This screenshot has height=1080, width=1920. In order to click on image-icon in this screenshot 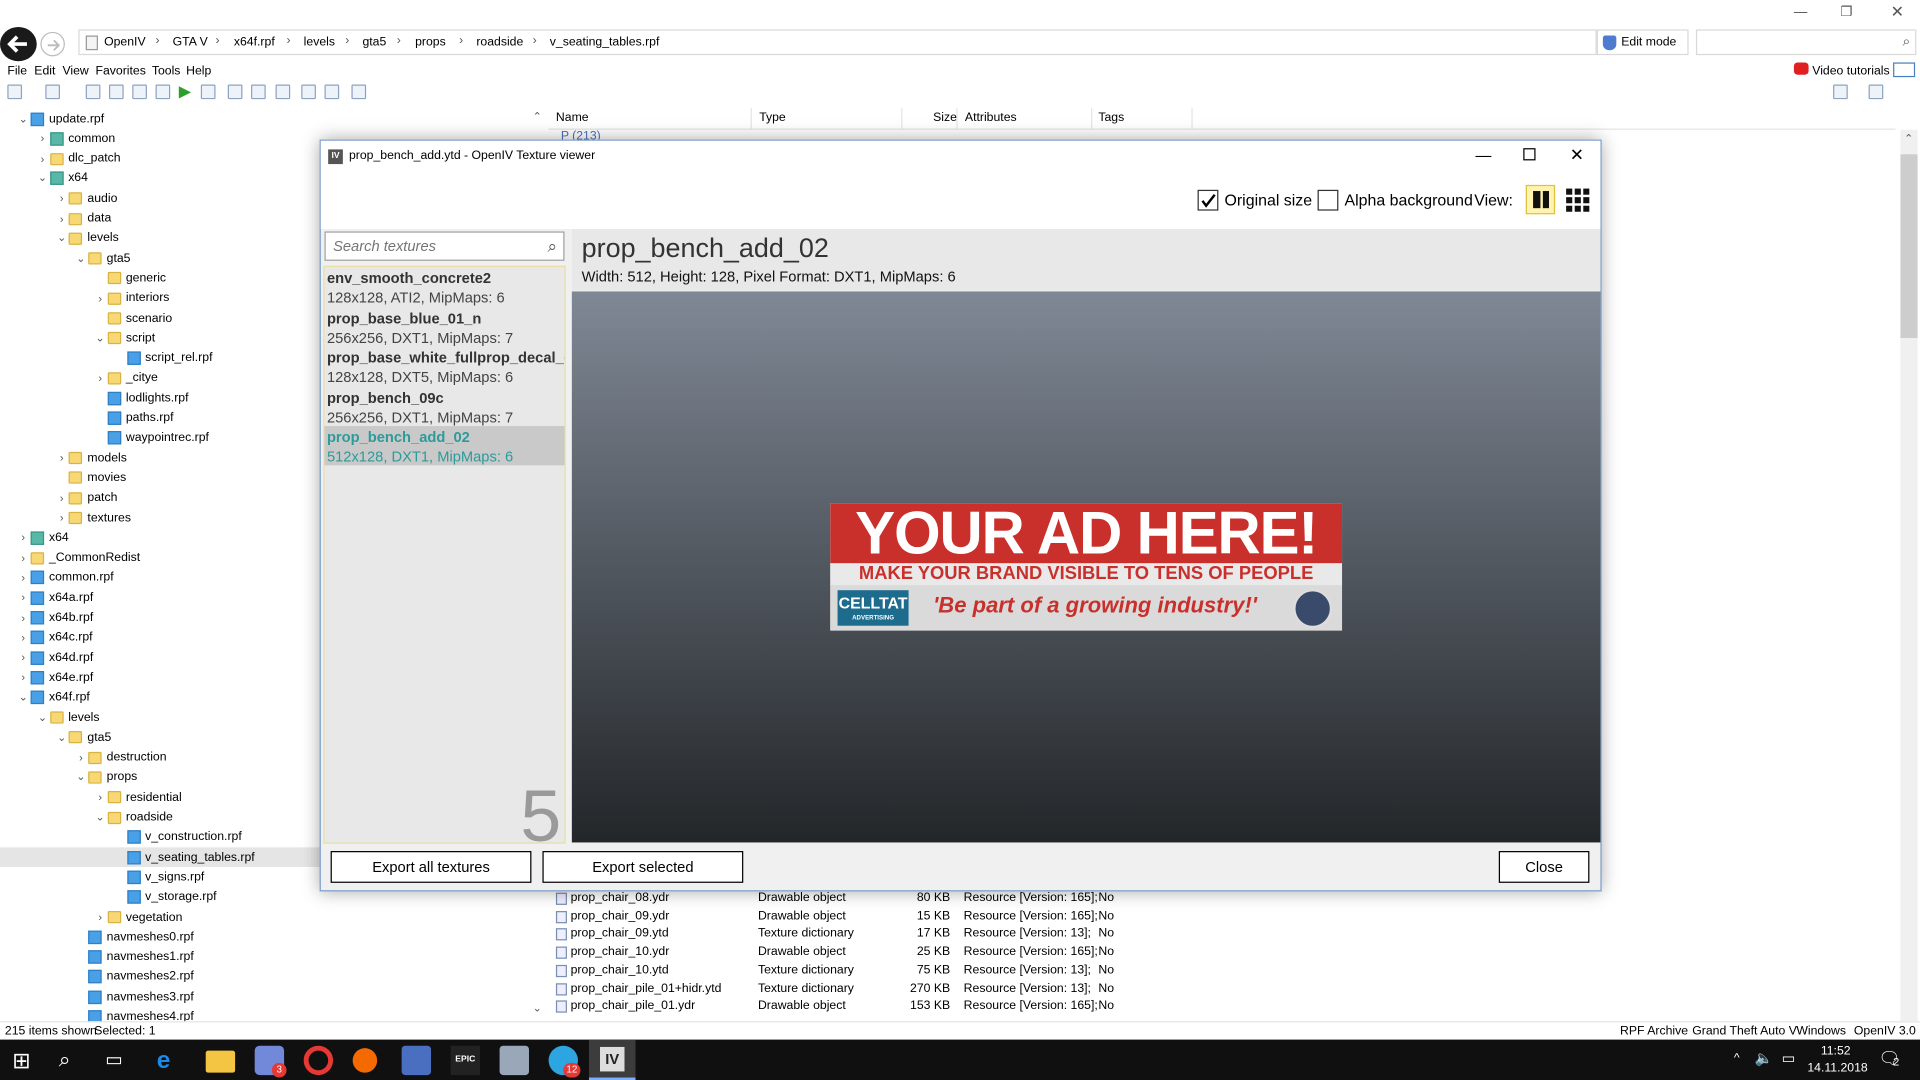, I will do `click(139, 92)`.